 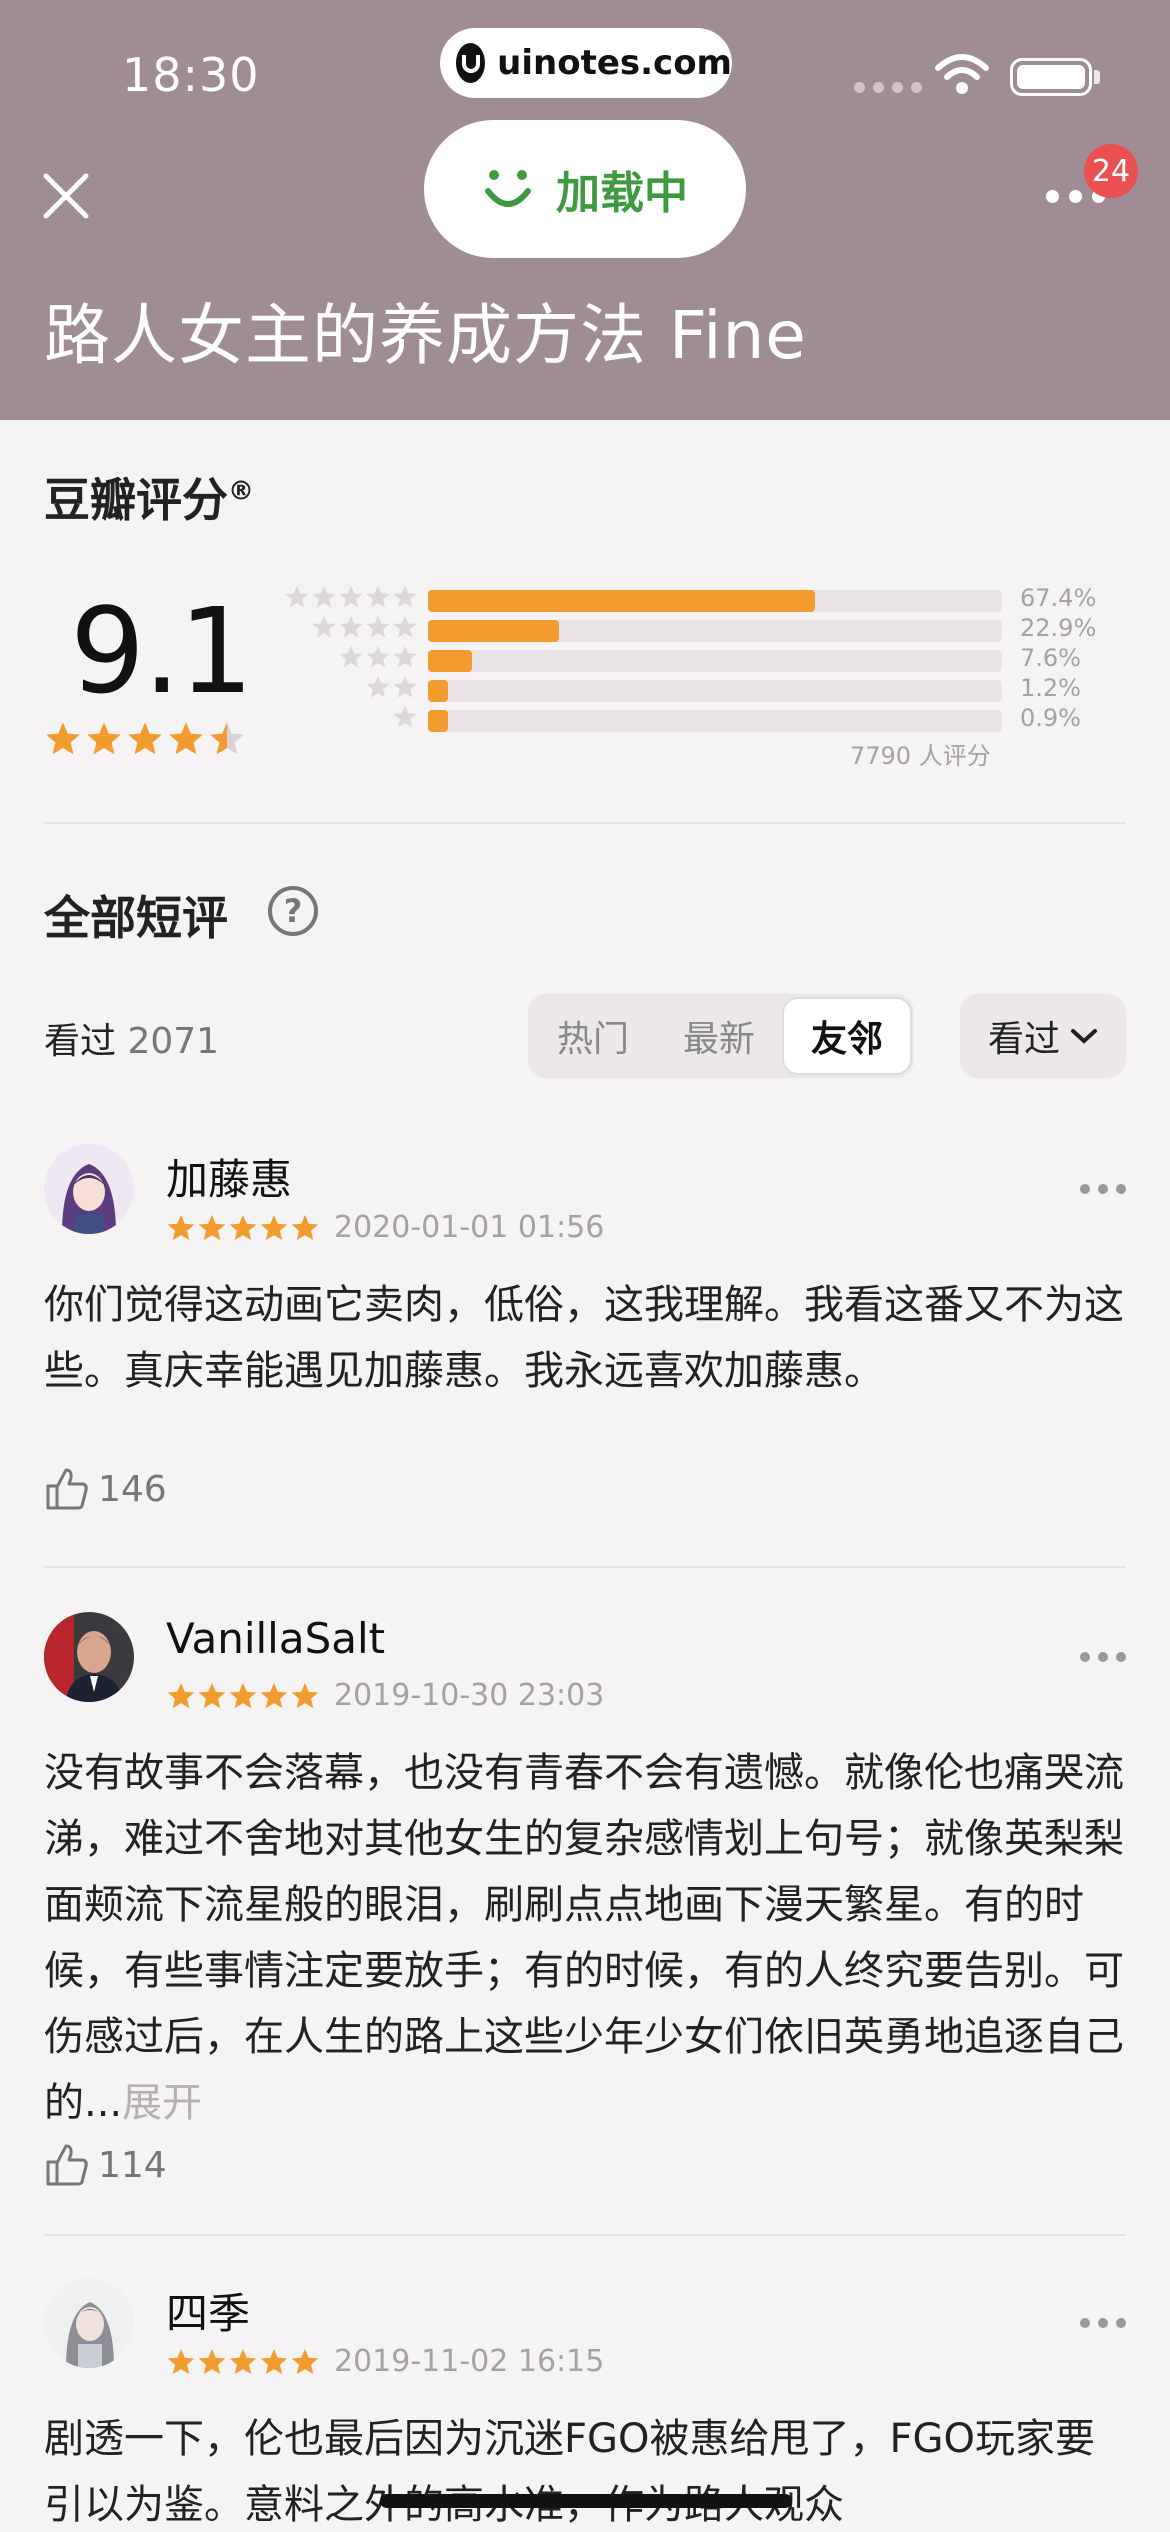 What do you see at coordinates (208, 2310) in the screenshot?
I see `reviewer-name: 四季` at bounding box center [208, 2310].